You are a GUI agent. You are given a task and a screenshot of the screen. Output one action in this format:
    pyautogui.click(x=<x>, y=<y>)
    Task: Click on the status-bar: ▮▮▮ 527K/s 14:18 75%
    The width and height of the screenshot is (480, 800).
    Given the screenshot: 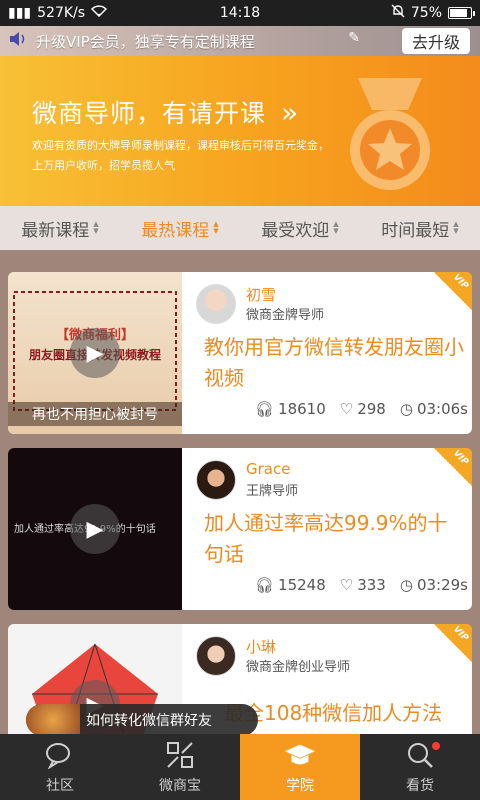 What is the action you would take?
    pyautogui.click(x=240, y=13)
    